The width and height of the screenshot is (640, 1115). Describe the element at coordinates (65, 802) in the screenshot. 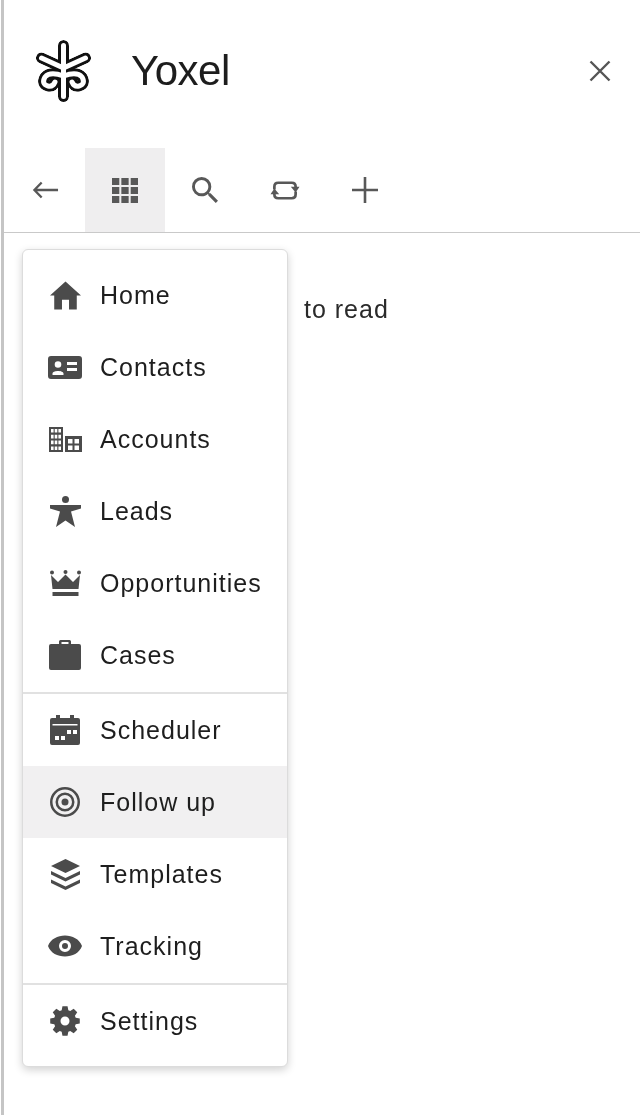

I see `target-icon` at that location.